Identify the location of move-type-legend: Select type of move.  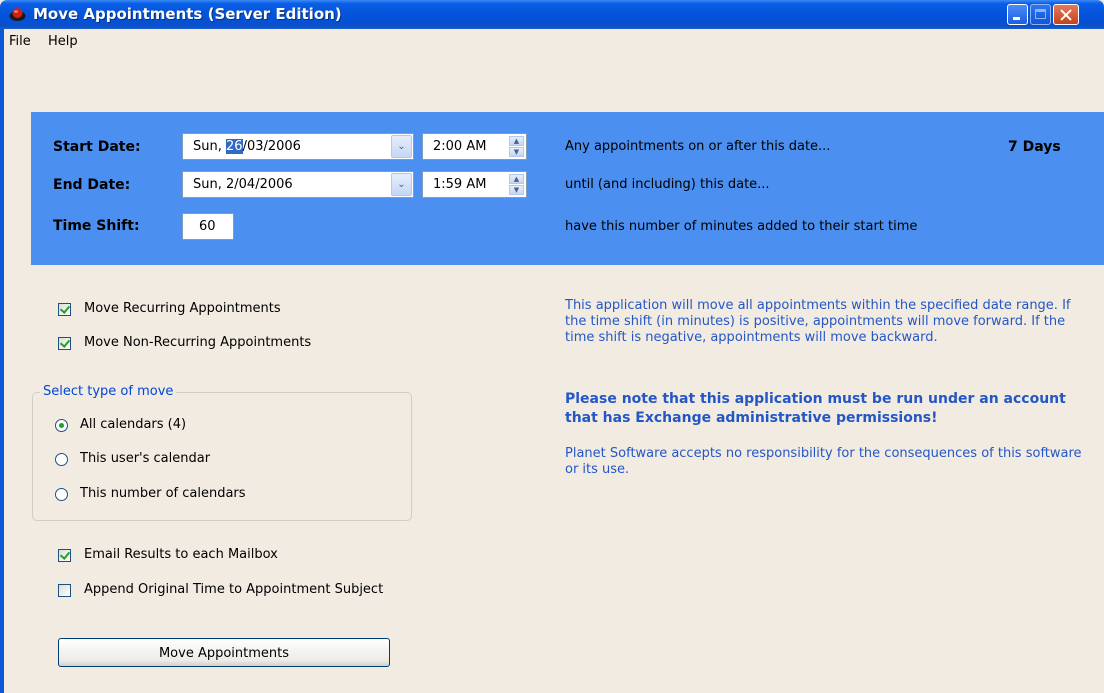
(108, 391).